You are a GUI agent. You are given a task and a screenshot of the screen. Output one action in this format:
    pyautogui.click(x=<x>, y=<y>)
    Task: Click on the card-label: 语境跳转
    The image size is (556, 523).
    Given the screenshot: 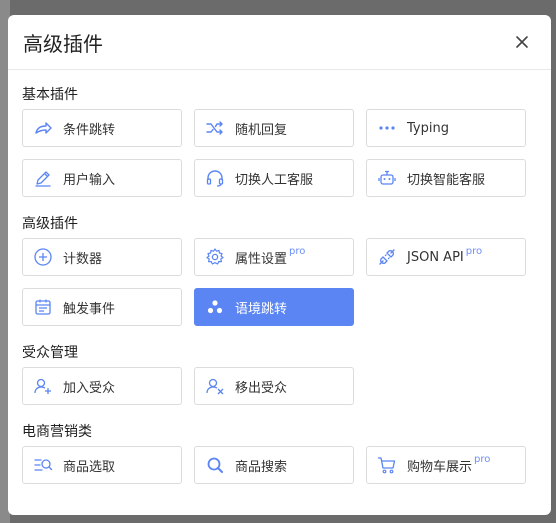 What is the action you would take?
    pyautogui.click(x=261, y=309)
    